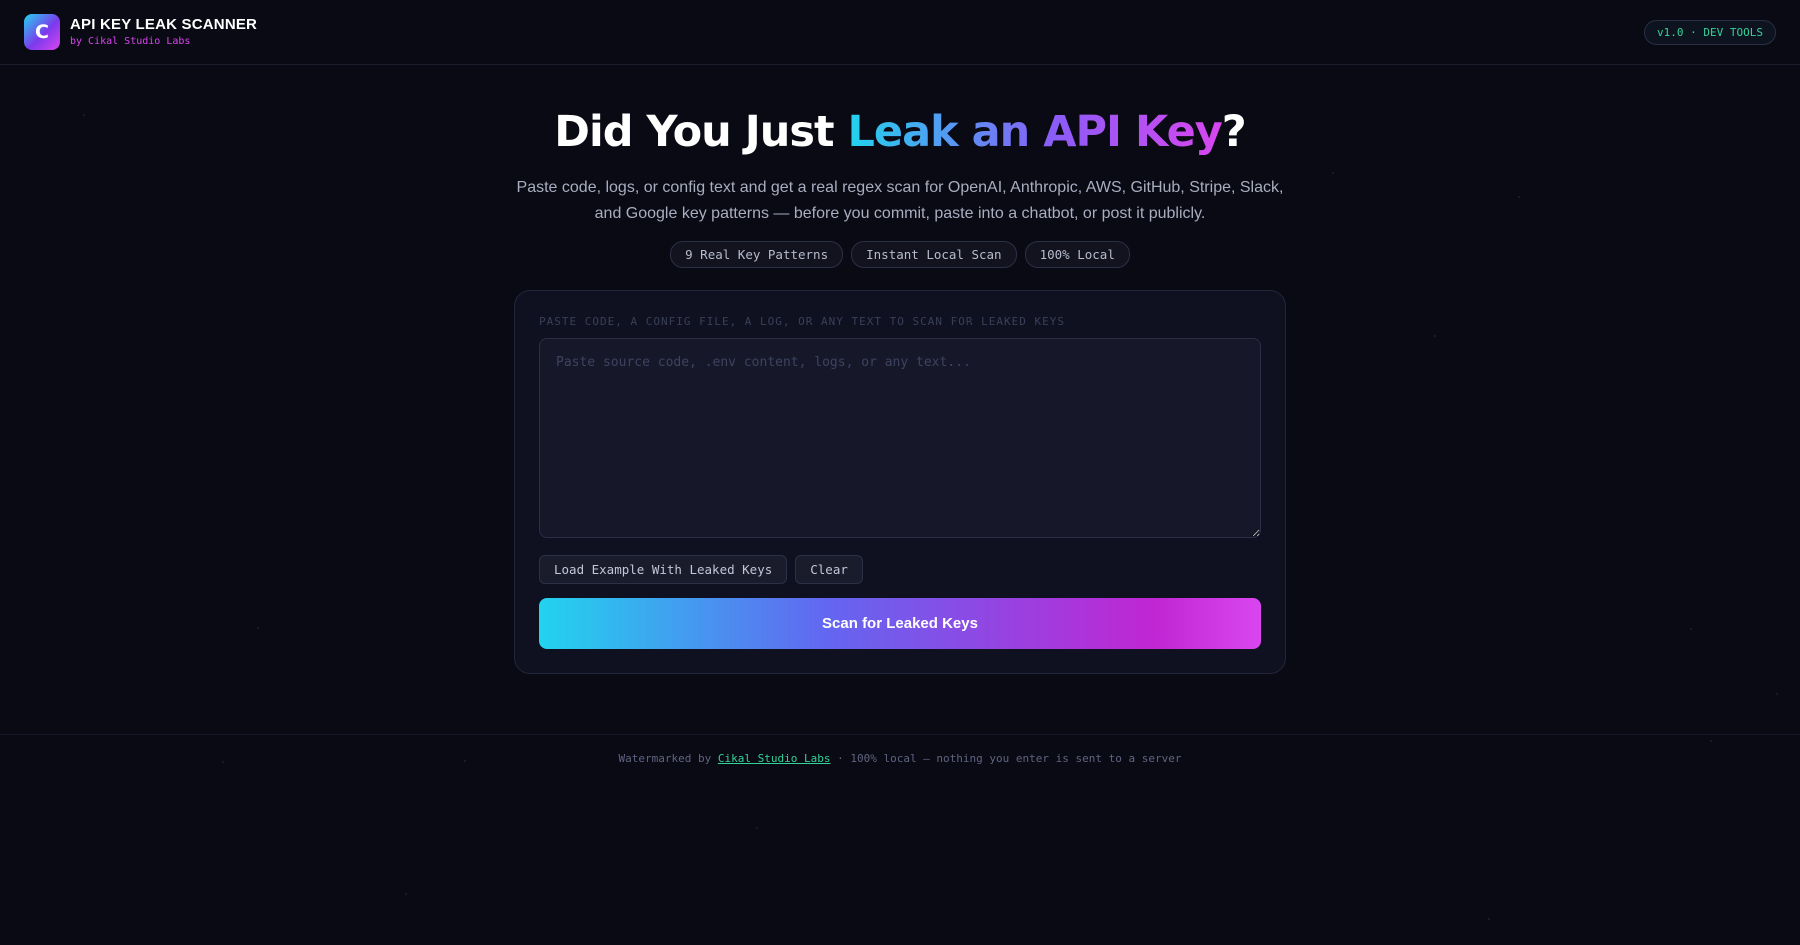 The width and height of the screenshot is (1800, 945). What do you see at coordinates (42, 32) in the screenshot?
I see `logo-icon: C` at bounding box center [42, 32].